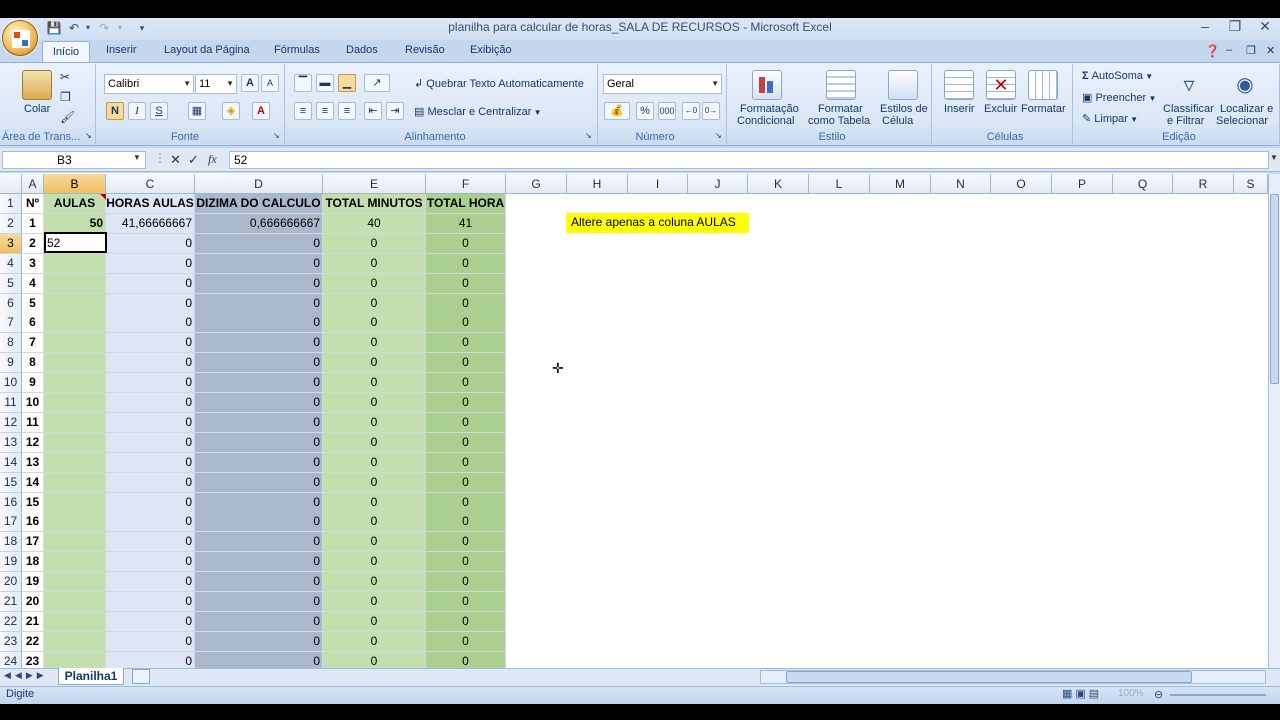 The width and height of the screenshot is (1280, 720). Describe the element at coordinates (137, 157) in the screenshot. I see `name-box-dropdown-icon: ▼` at that location.